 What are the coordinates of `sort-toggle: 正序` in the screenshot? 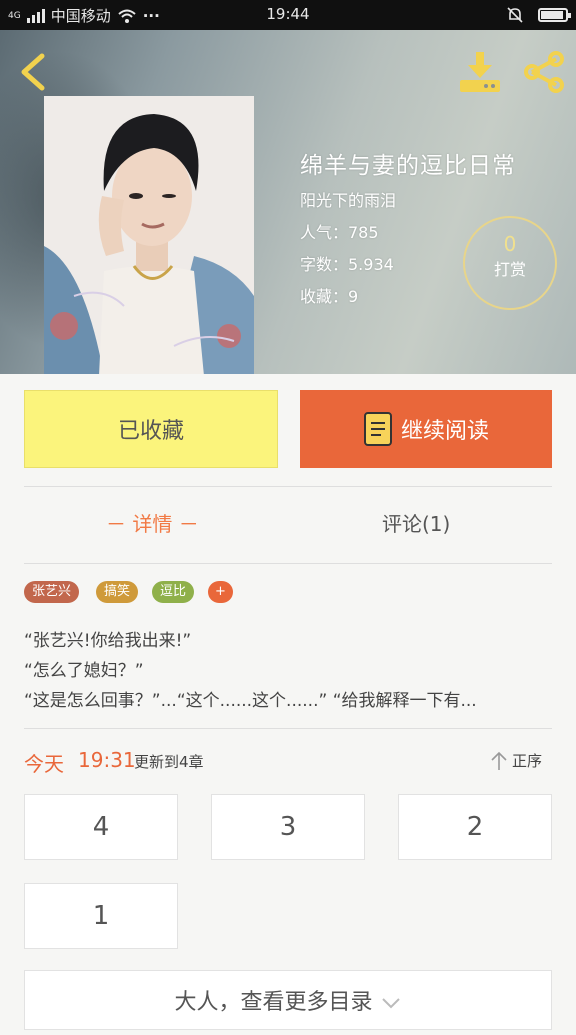 It's located at (516, 760).